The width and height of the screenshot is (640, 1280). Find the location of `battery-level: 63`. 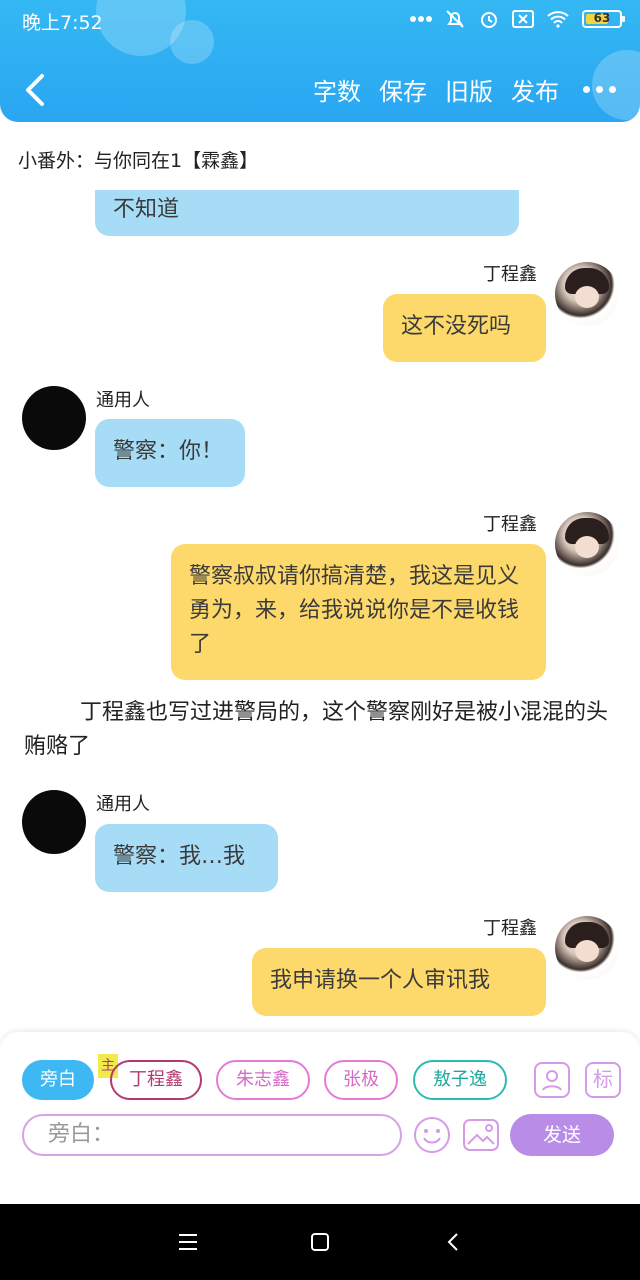

battery-level: 63 is located at coordinates (602, 18).